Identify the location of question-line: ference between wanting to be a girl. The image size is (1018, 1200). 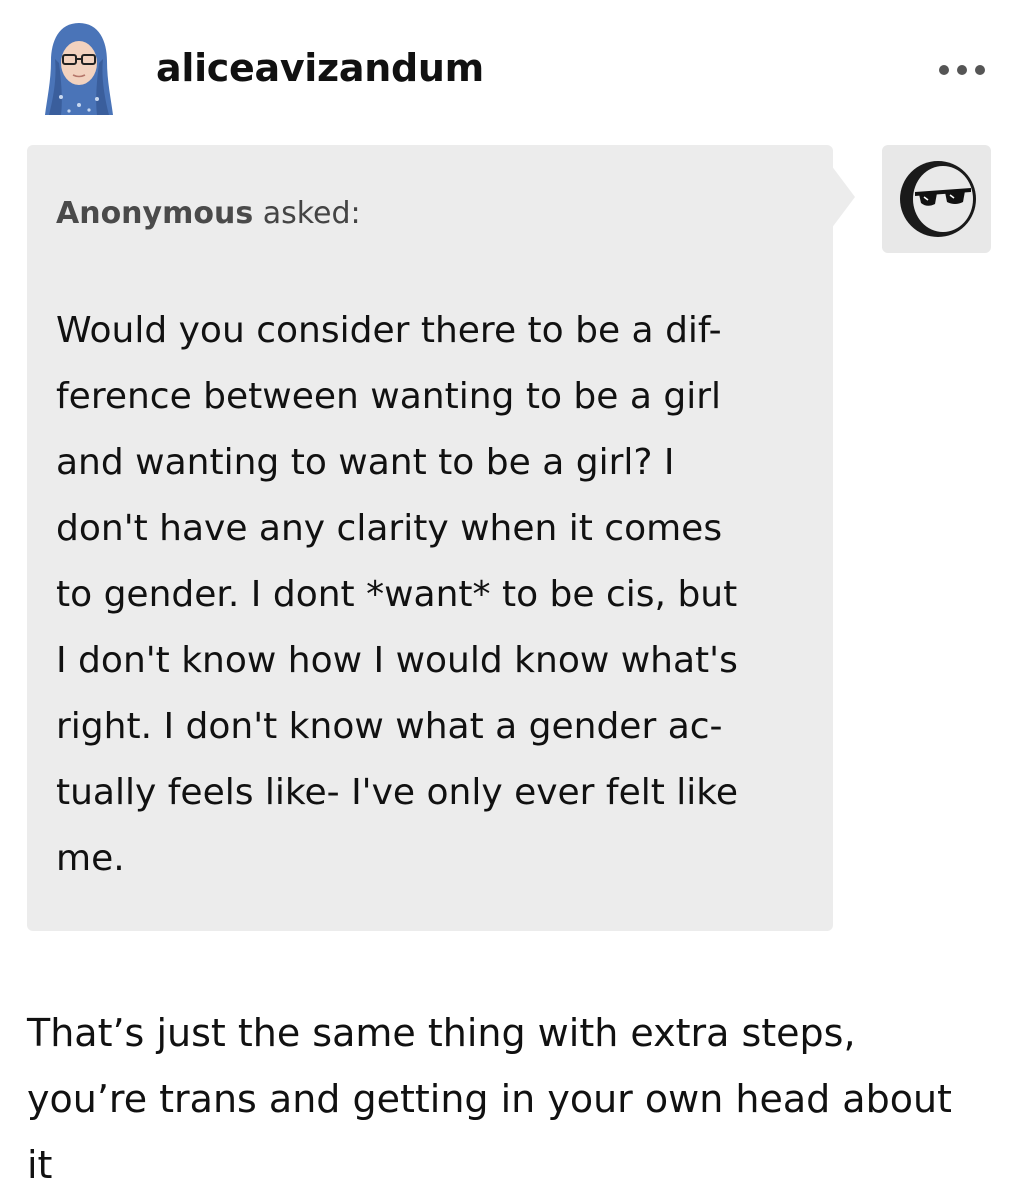
(389, 396).